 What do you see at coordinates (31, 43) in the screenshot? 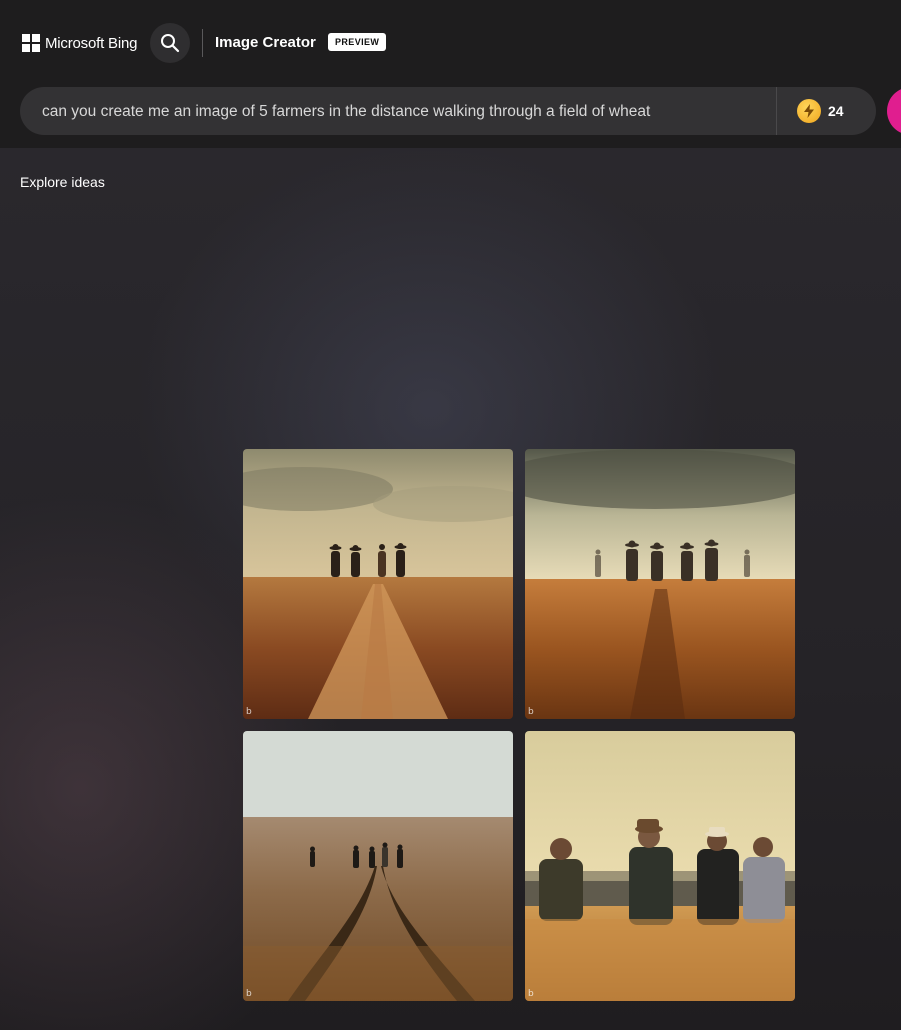
I see `microsoft-logo-icon` at bounding box center [31, 43].